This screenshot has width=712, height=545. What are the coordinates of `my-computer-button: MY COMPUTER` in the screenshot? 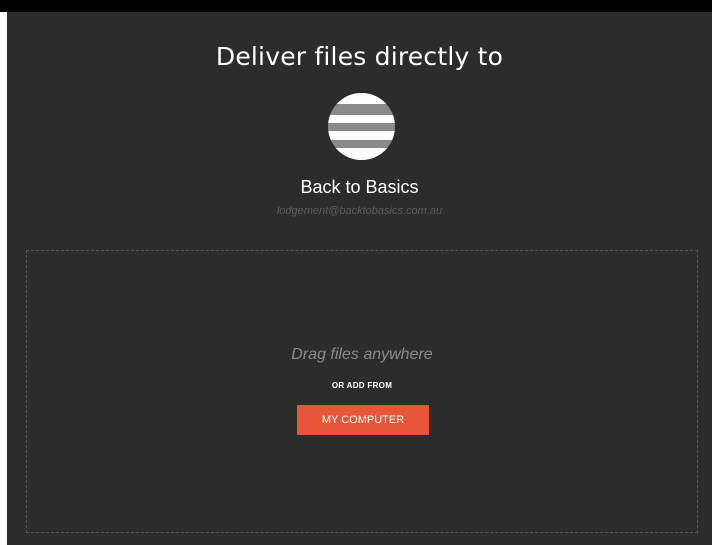 It's located at (363, 420).